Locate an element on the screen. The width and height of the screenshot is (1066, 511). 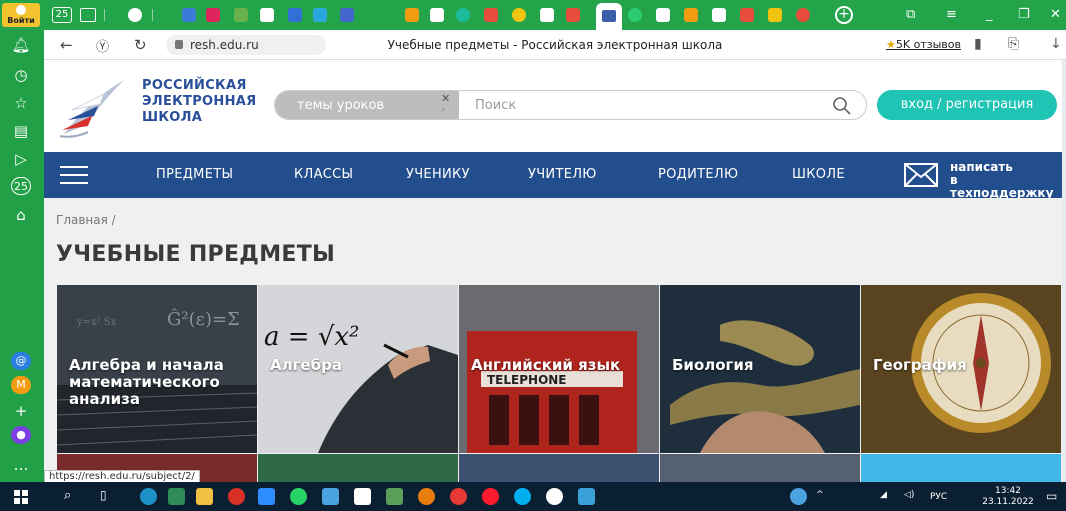
clock: 13:42 23.11.2022 is located at coordinates (1008, 497).